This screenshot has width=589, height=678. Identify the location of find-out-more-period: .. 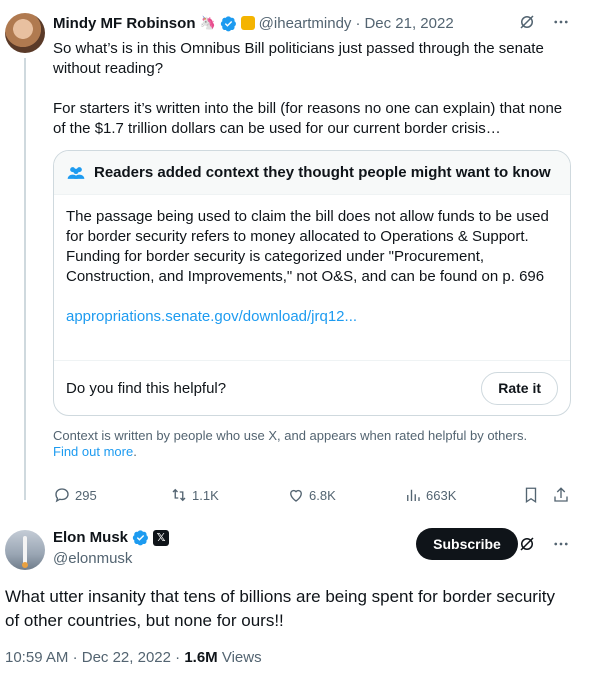
(135, 451).